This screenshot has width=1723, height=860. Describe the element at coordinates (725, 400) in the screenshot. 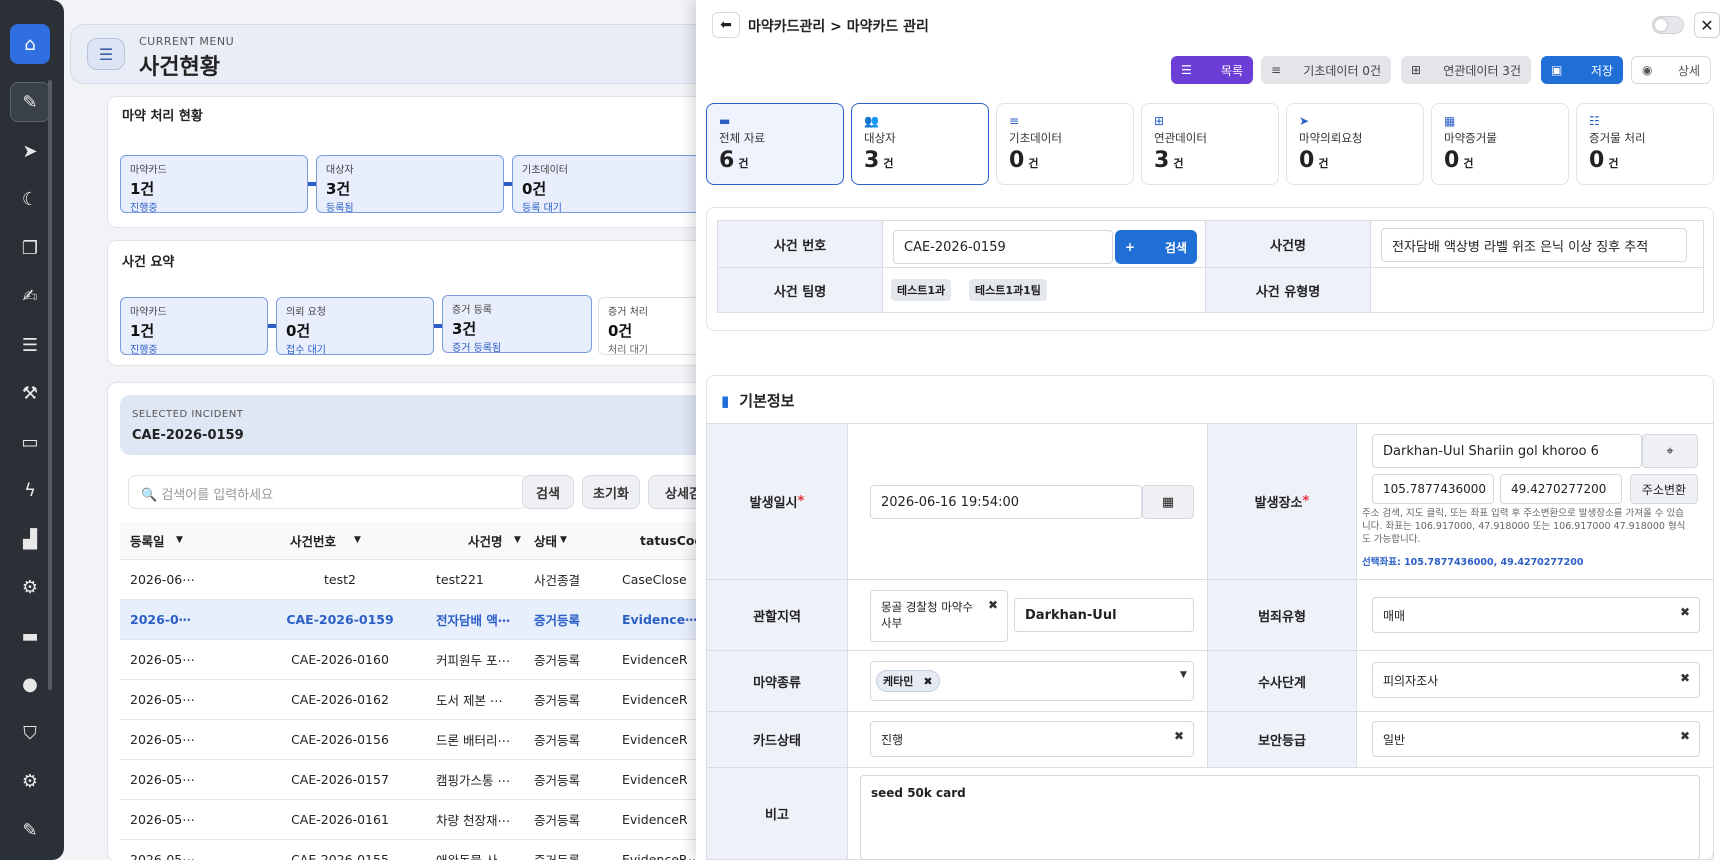

I see `clipboard-icon: ▮` at that location.